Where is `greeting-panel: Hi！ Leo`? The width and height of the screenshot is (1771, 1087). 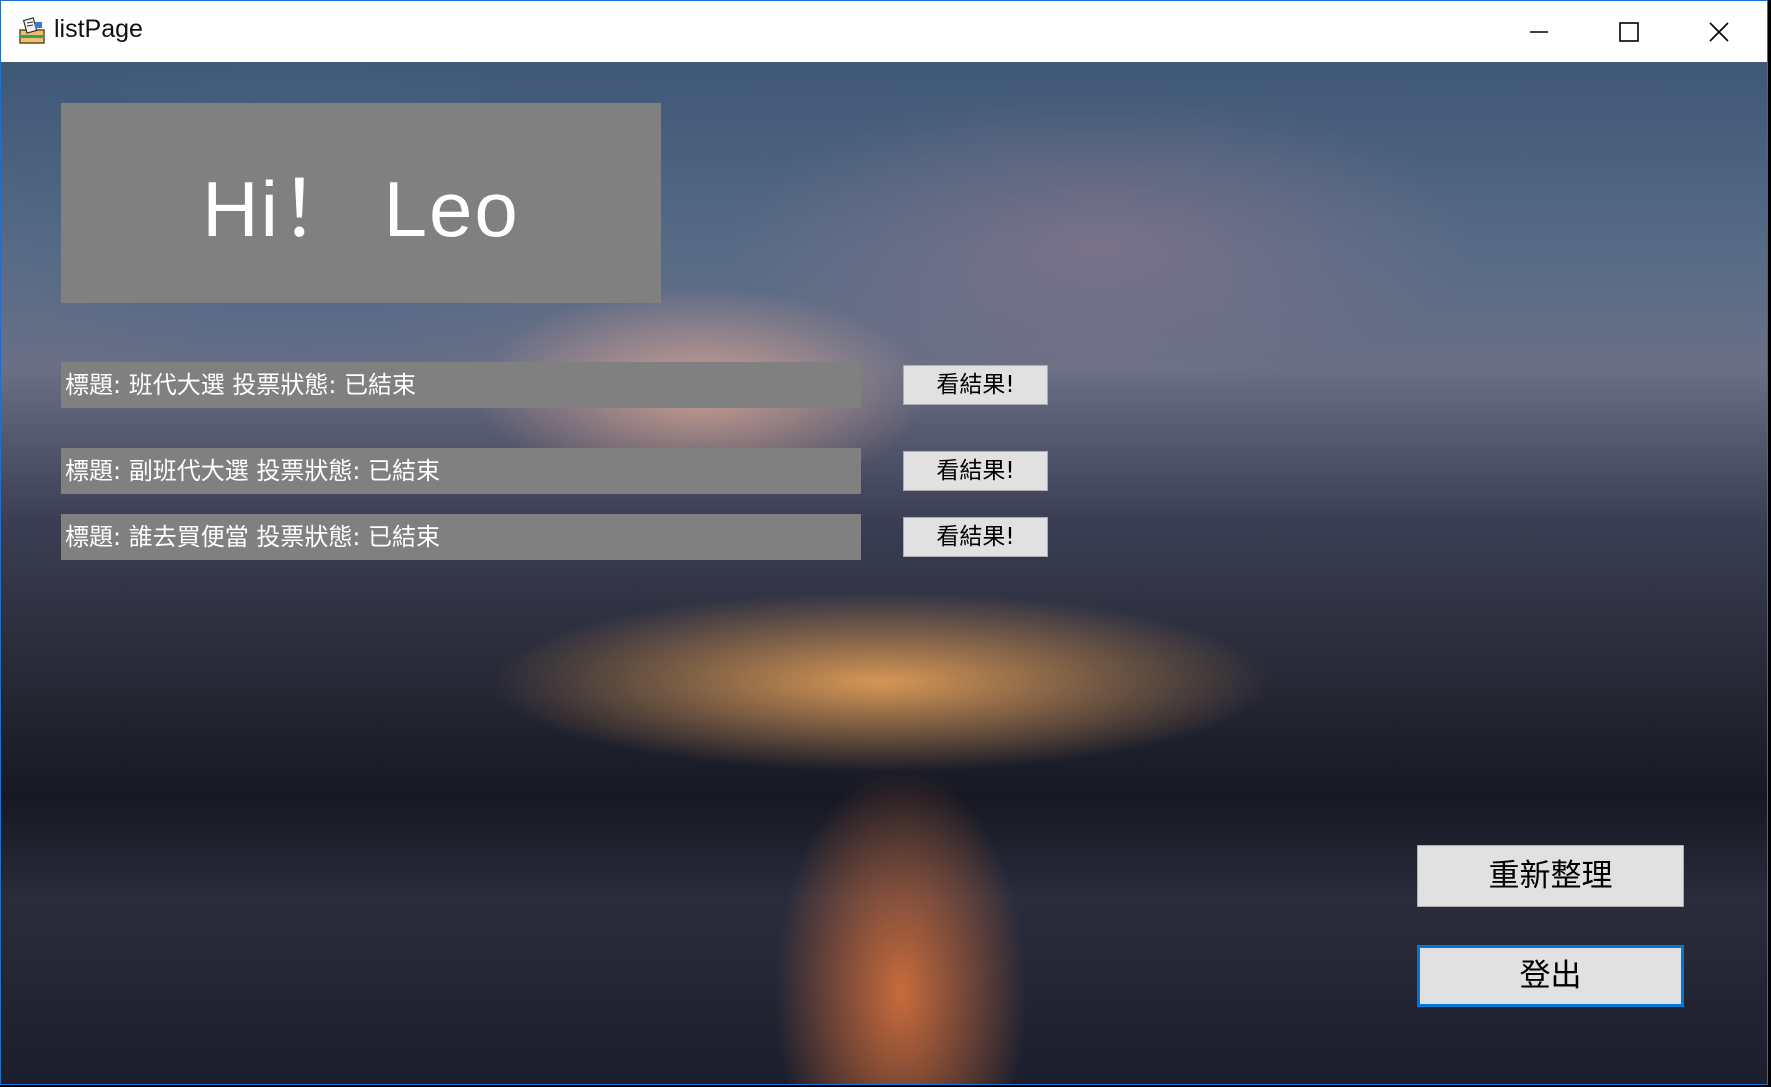 greeting-panel: Hi！ Leo is located at coordinates (361, 203).